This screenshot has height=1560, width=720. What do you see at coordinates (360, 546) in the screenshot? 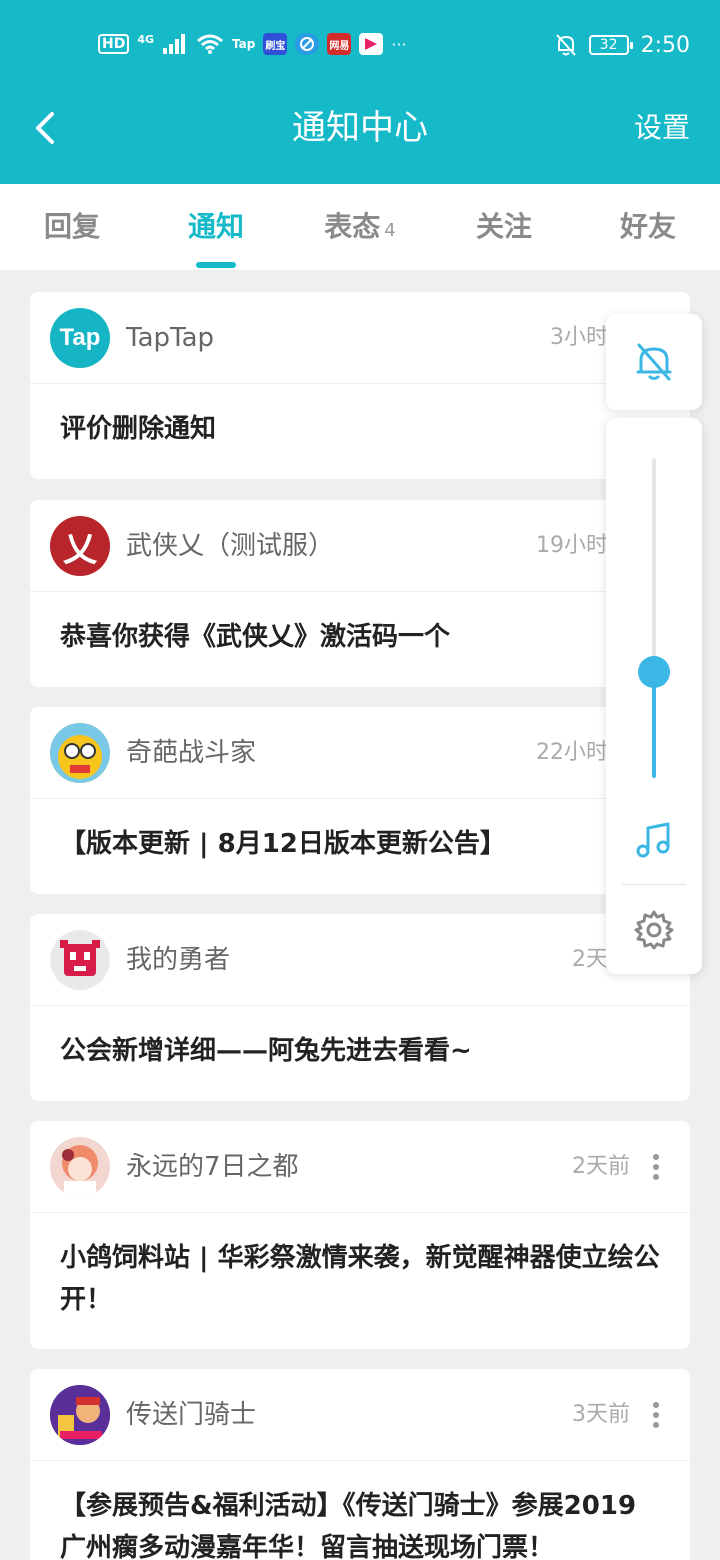
I see `card-header: 乂 武侠乂（测试服） 19小时前` at bounding box center [360, 546].